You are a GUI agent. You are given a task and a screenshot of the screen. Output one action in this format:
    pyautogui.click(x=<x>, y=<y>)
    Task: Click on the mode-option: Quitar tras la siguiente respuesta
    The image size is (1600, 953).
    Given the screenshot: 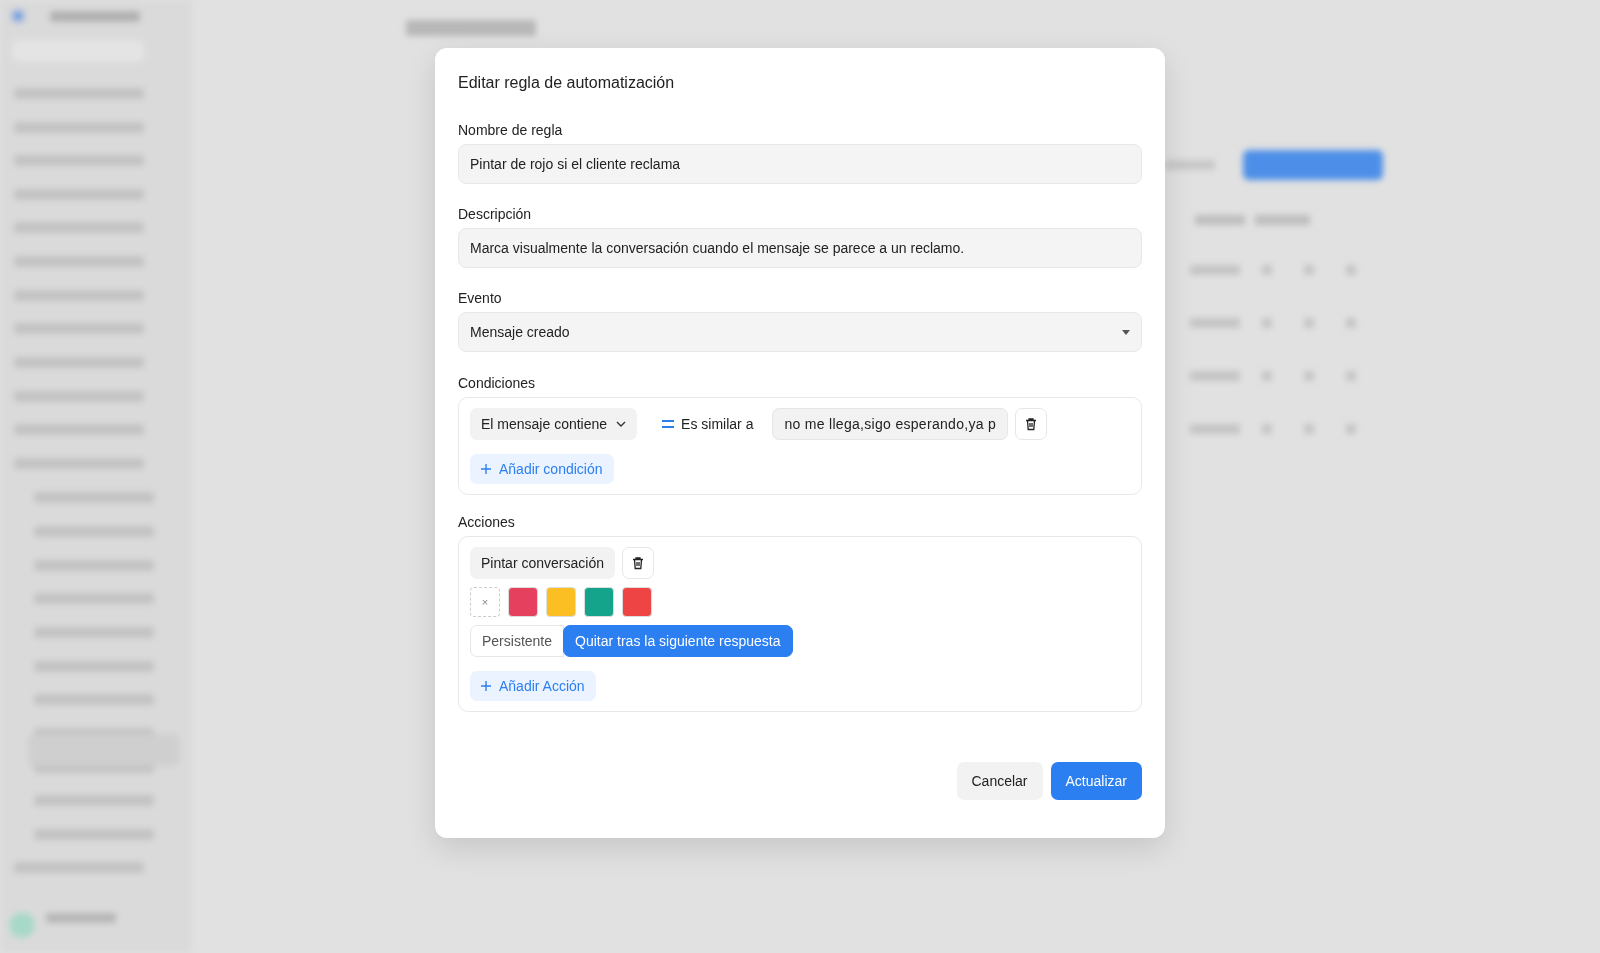 What is the action you would take?
    pyautogui.click(x=678, y=641)
    